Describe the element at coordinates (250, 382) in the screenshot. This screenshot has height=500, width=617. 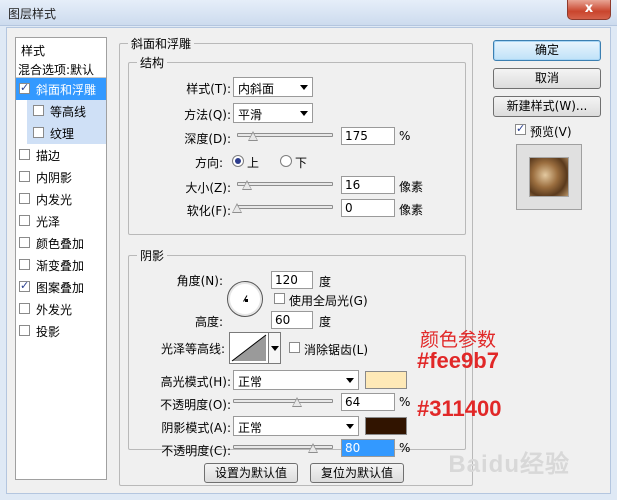
I see `highlight-mode-value: 正常` at that location.